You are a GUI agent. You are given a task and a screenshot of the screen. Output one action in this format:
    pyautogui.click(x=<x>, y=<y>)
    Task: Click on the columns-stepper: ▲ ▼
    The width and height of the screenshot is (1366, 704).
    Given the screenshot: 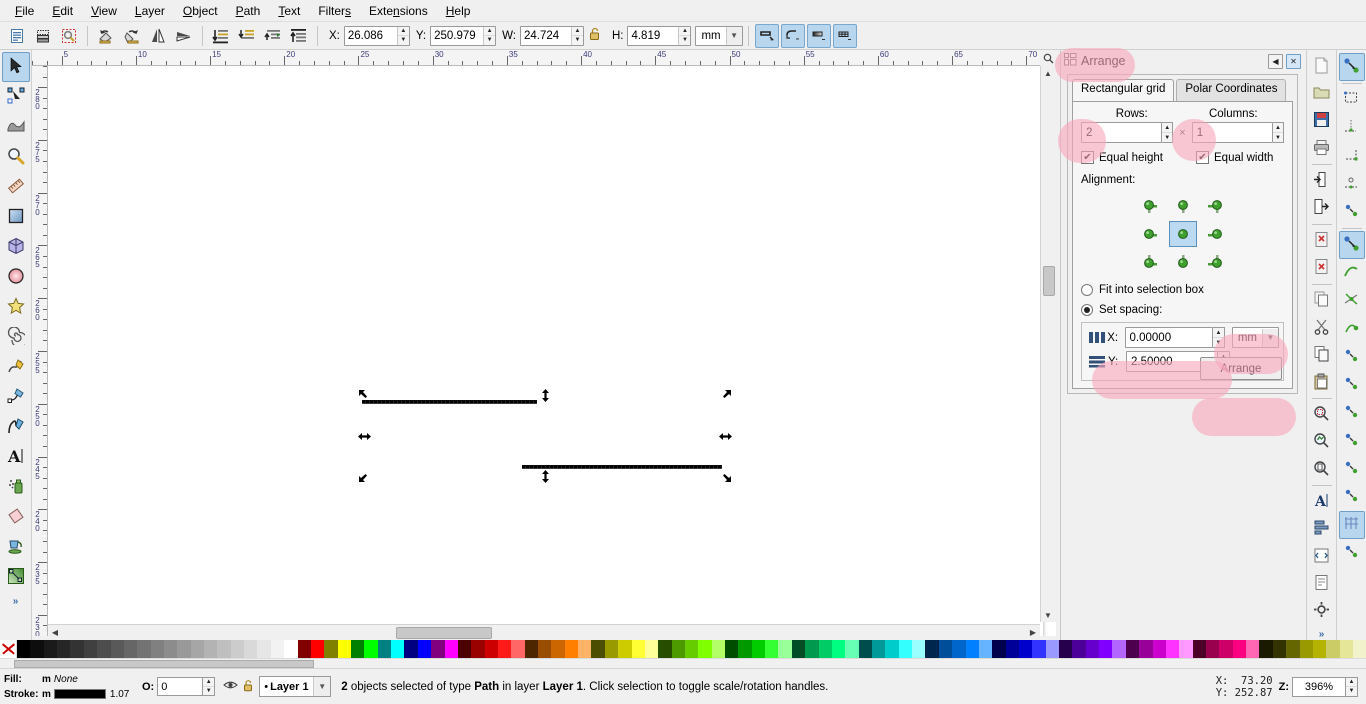 What is the action you would take?
    pyautogui.click(x=1278, y=132)
    